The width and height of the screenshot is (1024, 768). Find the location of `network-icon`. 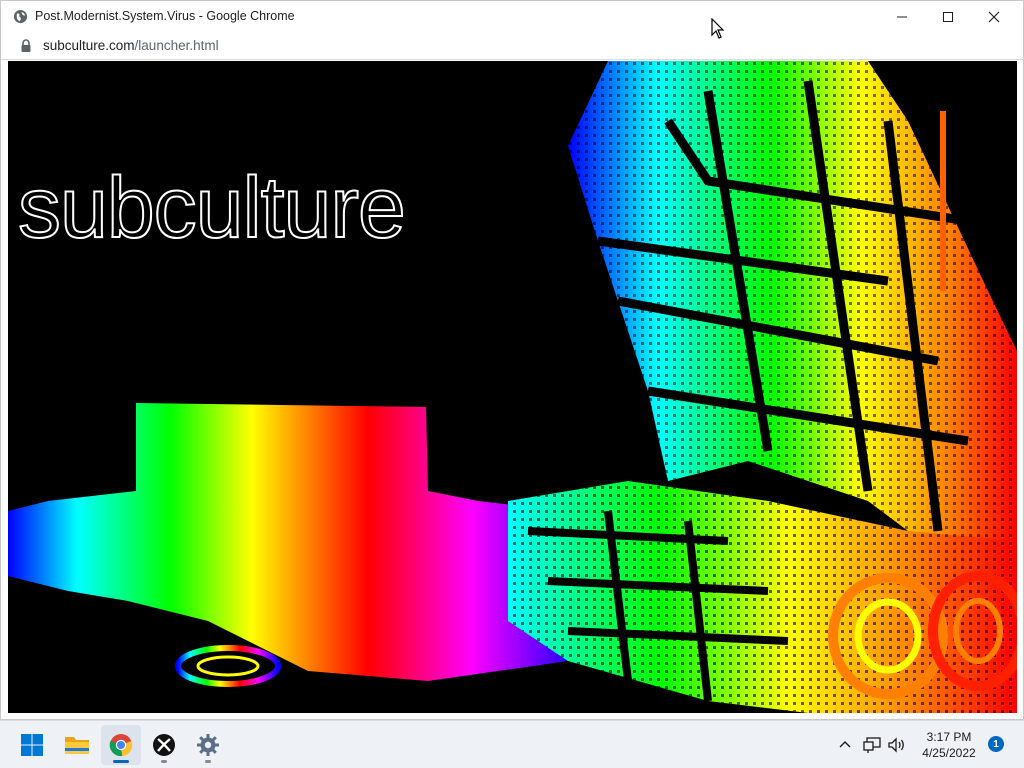

network-icon is located at coordinates (872, 745).